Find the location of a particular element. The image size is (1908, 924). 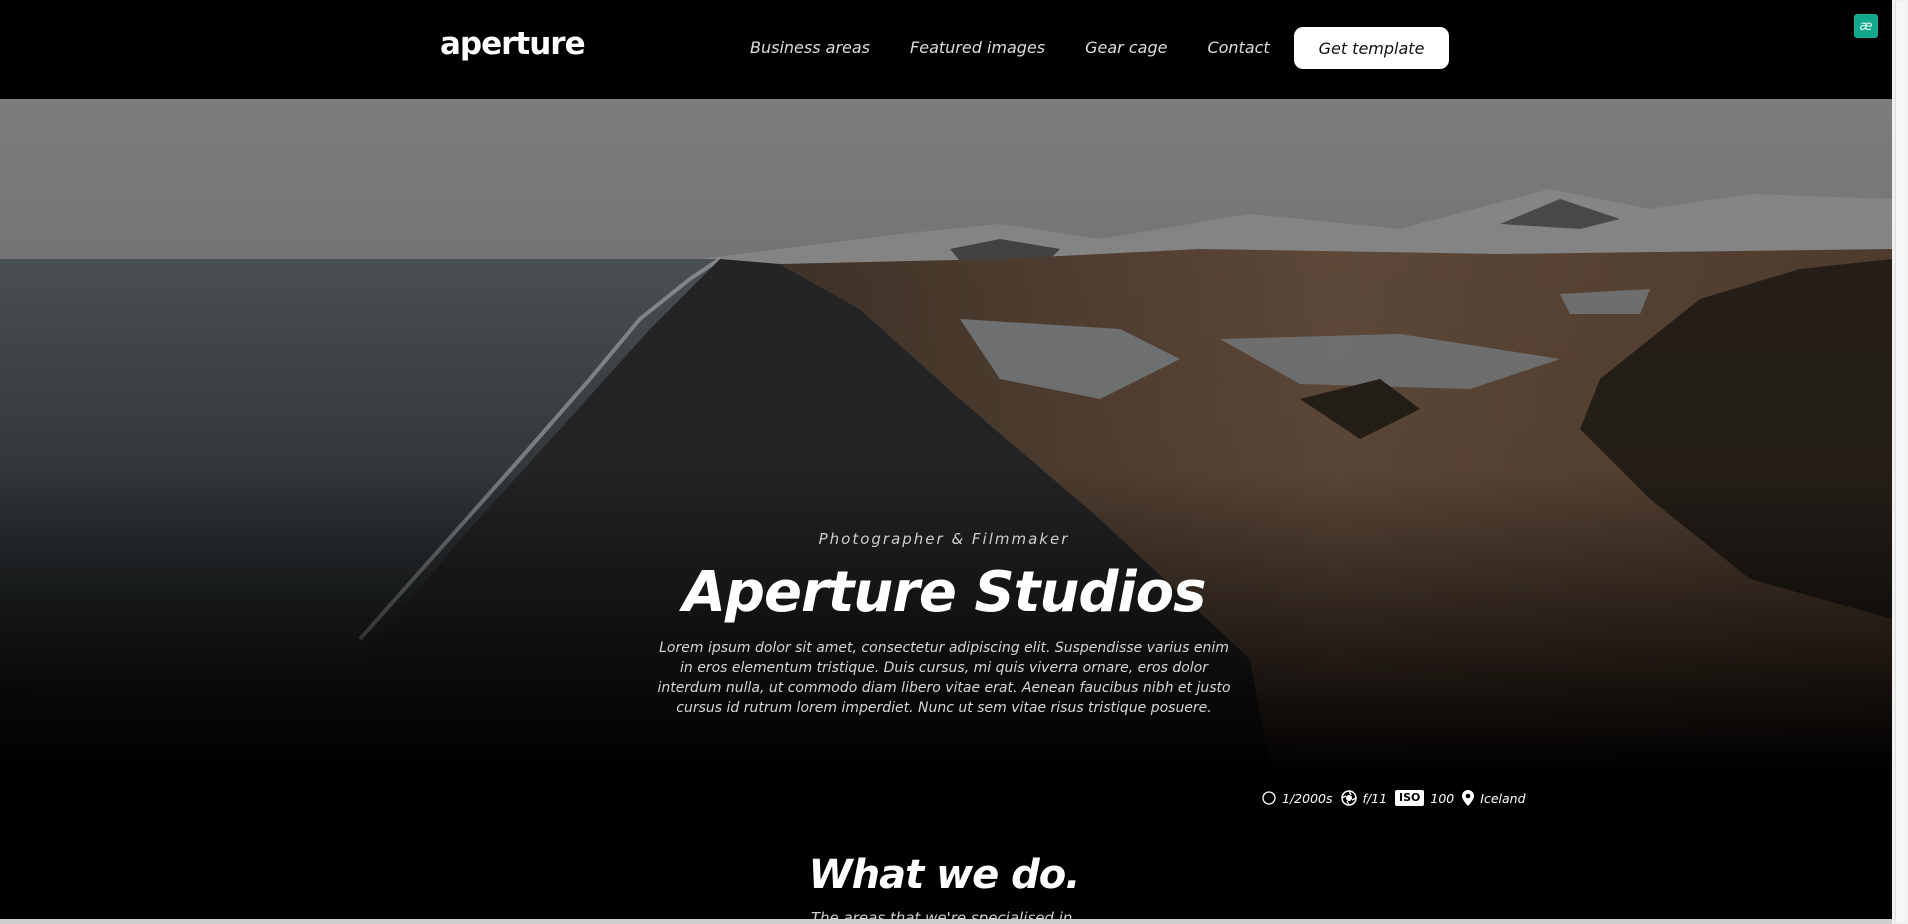

nav-link-featured-images: Featured images is located at coordinates (977, 47).